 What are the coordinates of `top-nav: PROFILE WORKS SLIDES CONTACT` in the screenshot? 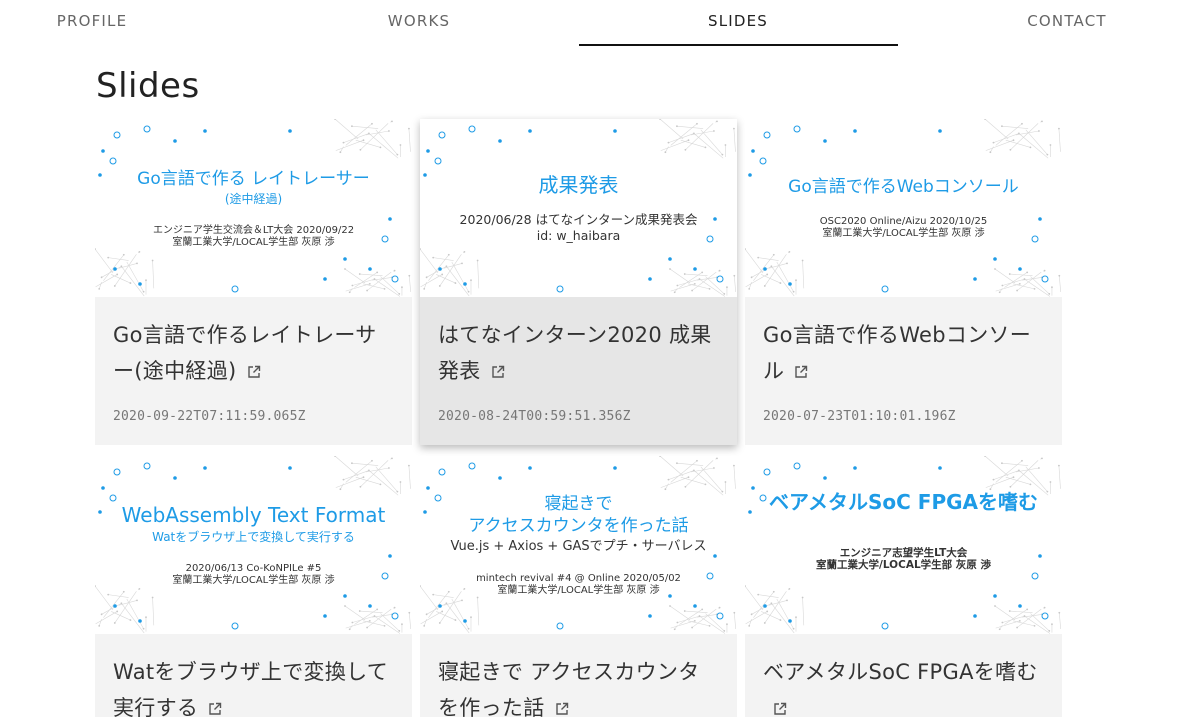 It's located at (600, 23).